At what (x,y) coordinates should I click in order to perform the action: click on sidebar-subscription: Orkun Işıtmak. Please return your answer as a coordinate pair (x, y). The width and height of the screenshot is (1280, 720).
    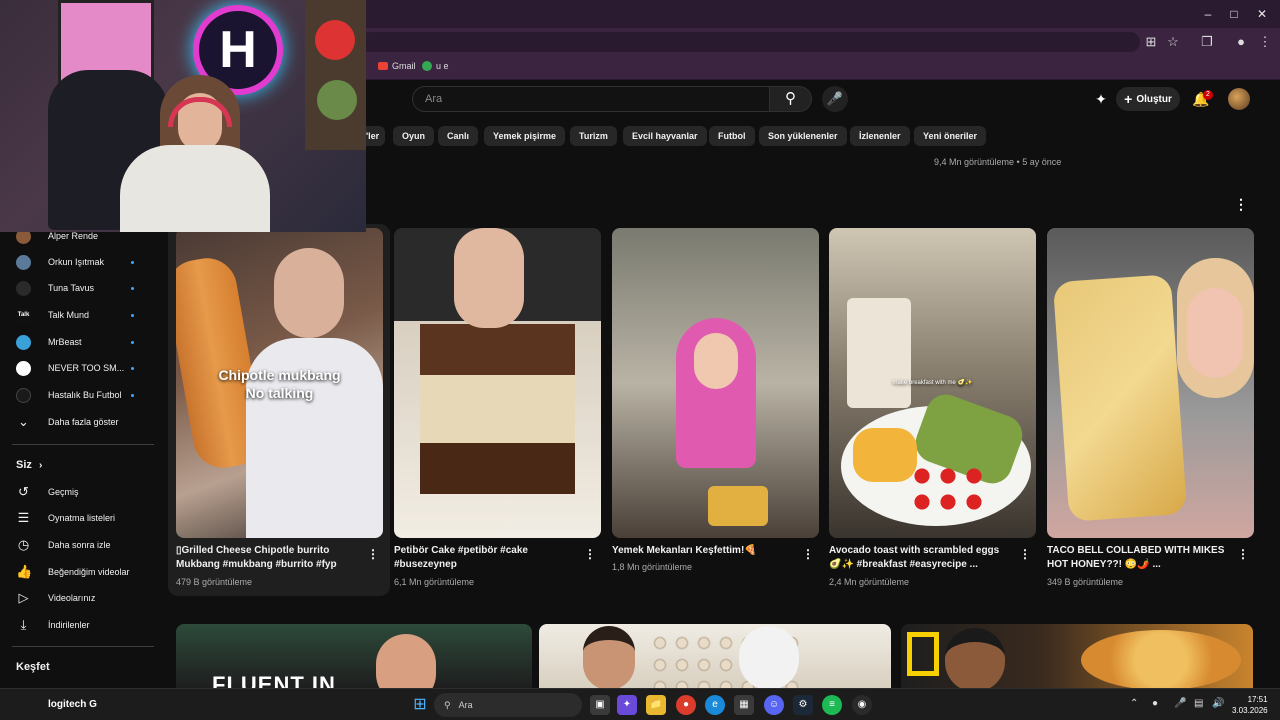
    Looking at the image, I should click on (86, 262).